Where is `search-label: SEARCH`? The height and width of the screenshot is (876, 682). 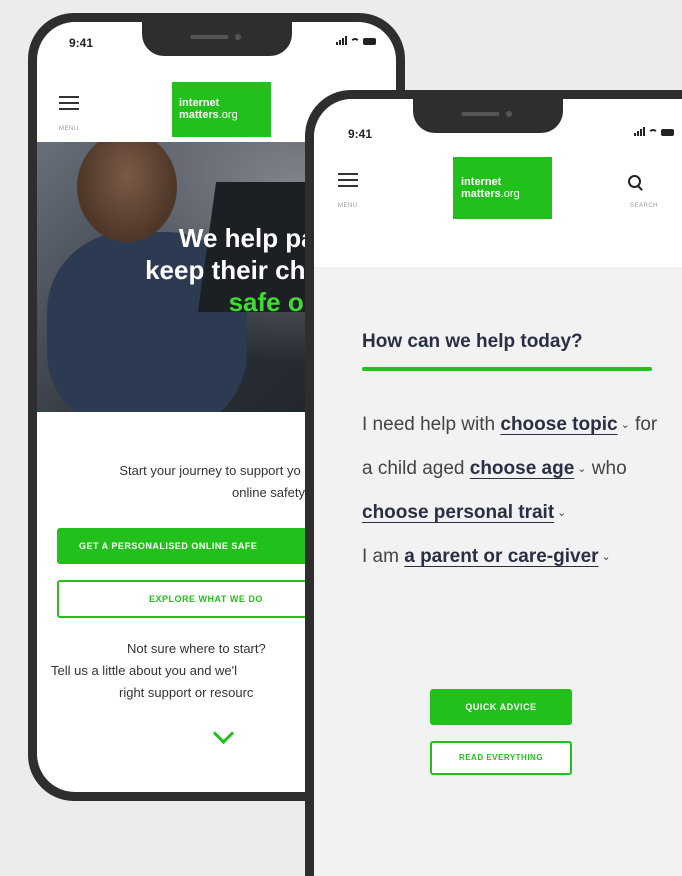 search-label: SEARCH is located at coordinates (644, 206).